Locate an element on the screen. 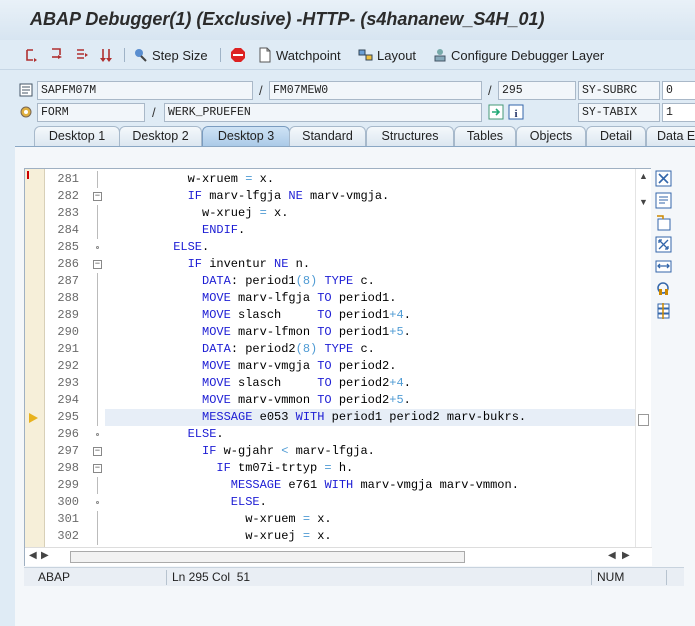 This screenshot has height=626, width=695. code-line: 290 MOVE marv-lfmon TO period1+5. is located at coordinates (338, 332).